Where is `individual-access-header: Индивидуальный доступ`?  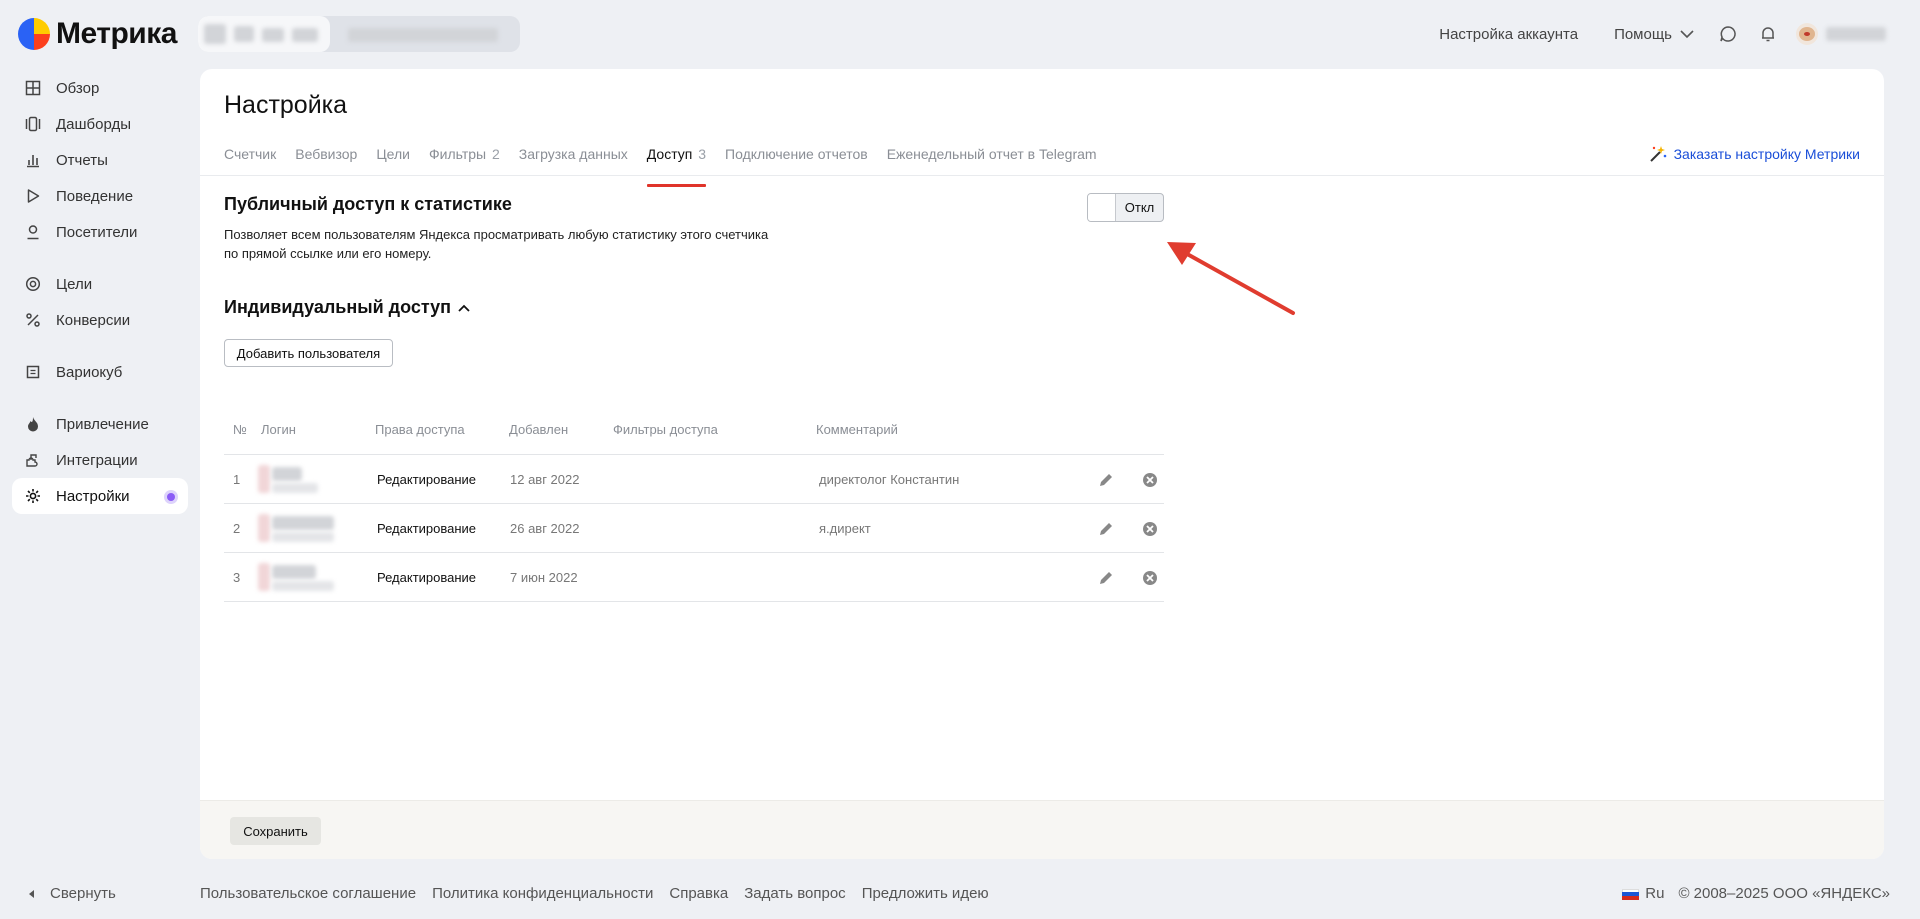
individual-access-header: Индивидуальный доступ is located at coordinates (347, 307).